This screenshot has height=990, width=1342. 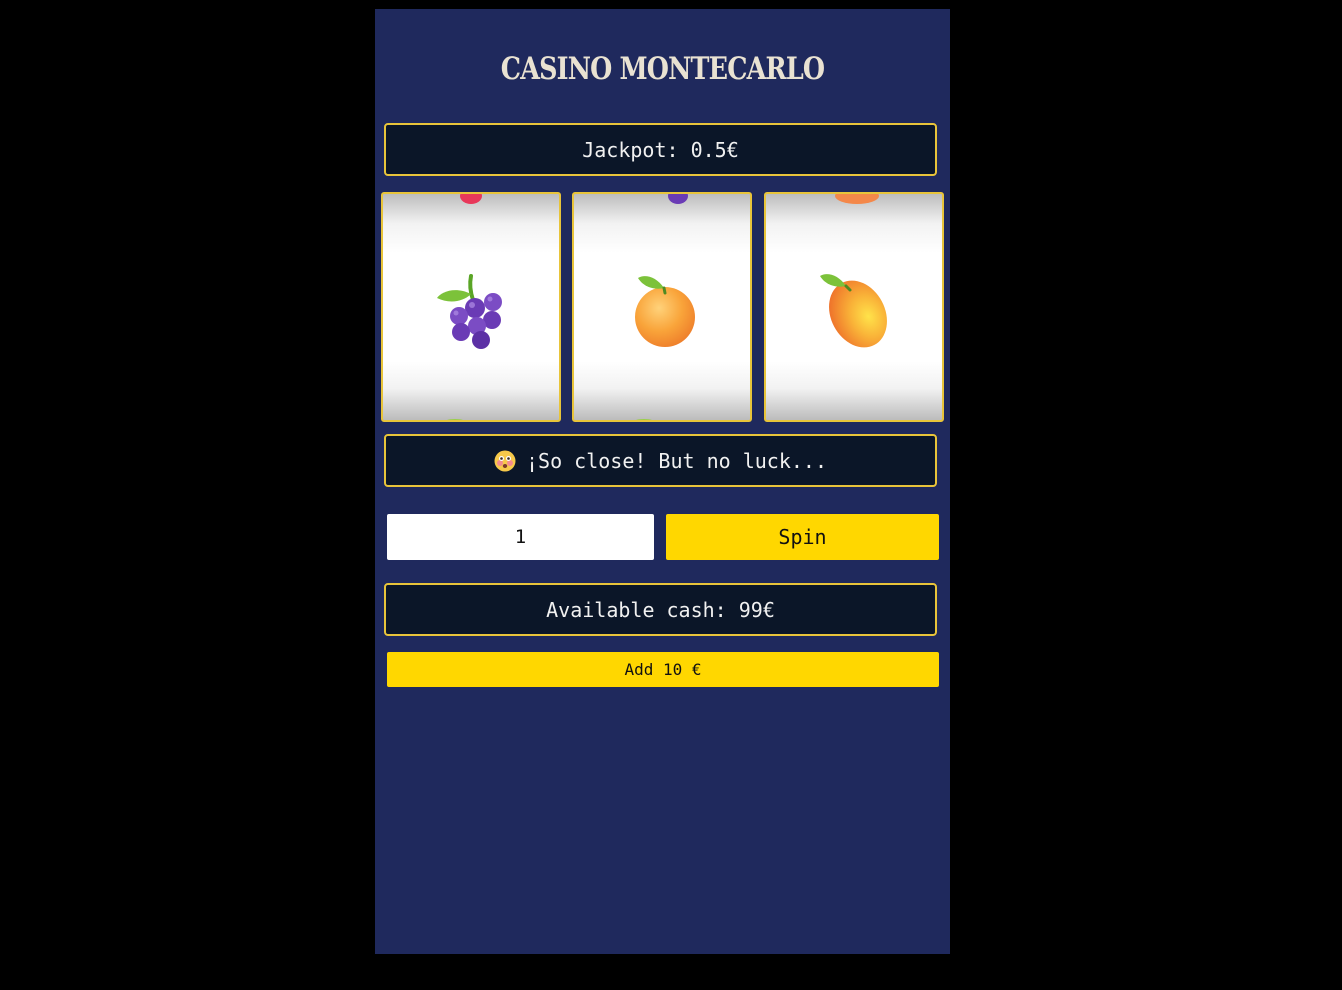 What do you see at coordinates (520, 537) in the screenshot?
I see `bet-amount-input` at bounding box center [520, 537].